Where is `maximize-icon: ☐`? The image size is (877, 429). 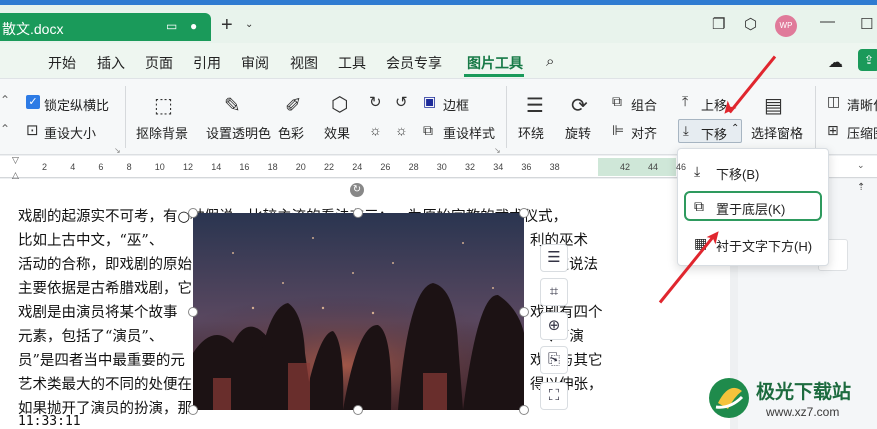
maximize-icon: ☐ is located at coordinates (866, 24).